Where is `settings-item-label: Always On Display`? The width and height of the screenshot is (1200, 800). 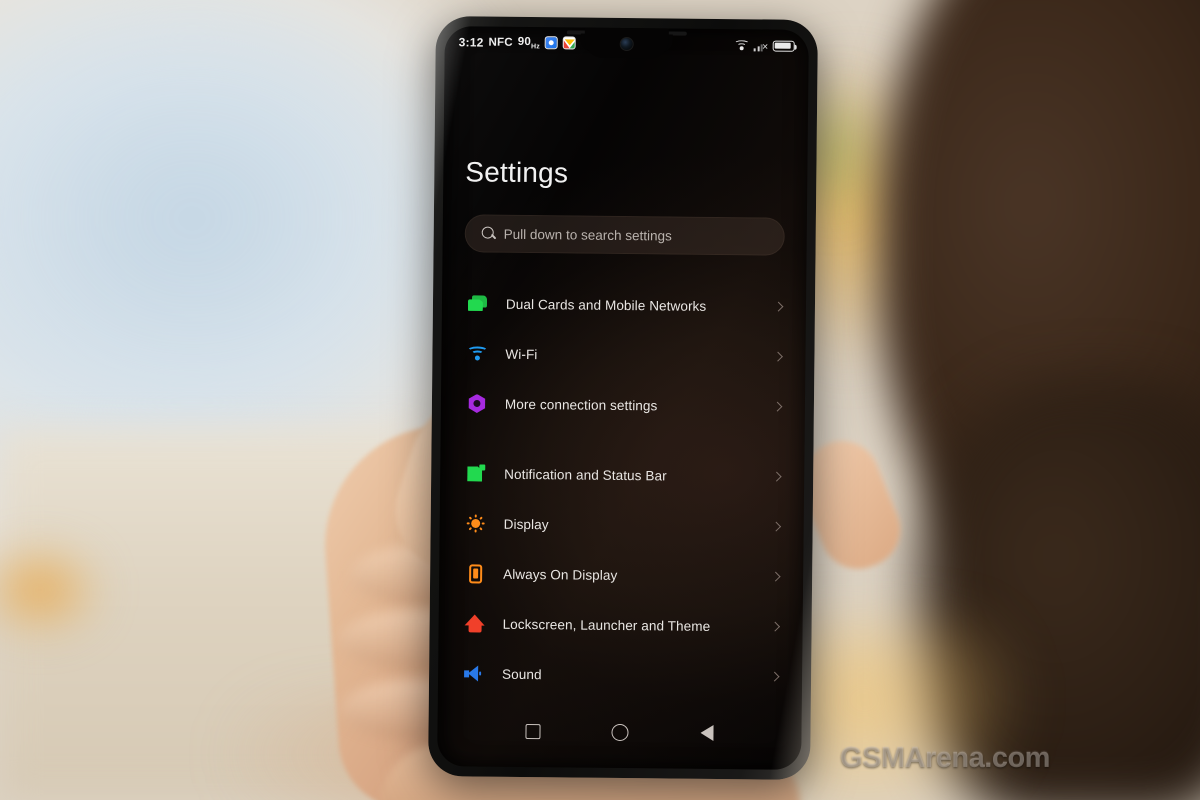 settings-item-label: Always On Display is located at coordinates (560, 574).